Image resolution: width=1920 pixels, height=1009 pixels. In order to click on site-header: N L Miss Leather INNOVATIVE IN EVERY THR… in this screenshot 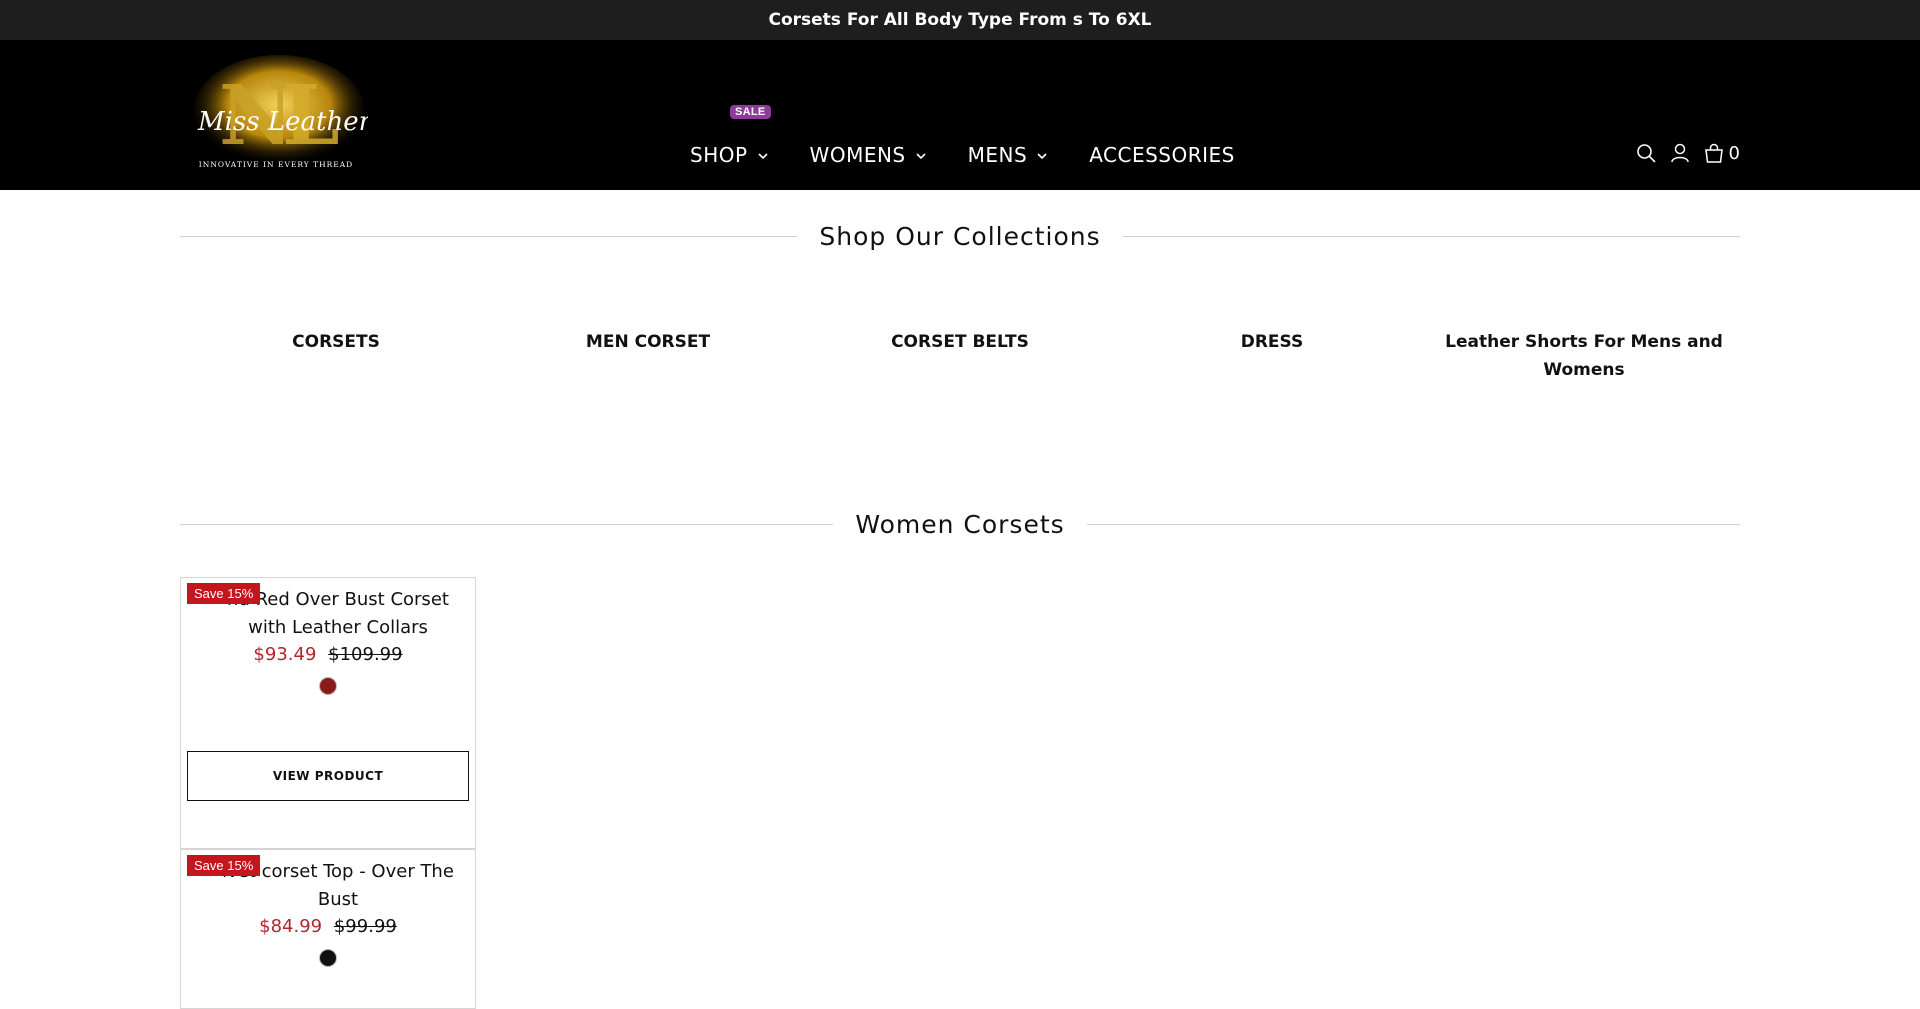, I will do `click(960, 115)`.